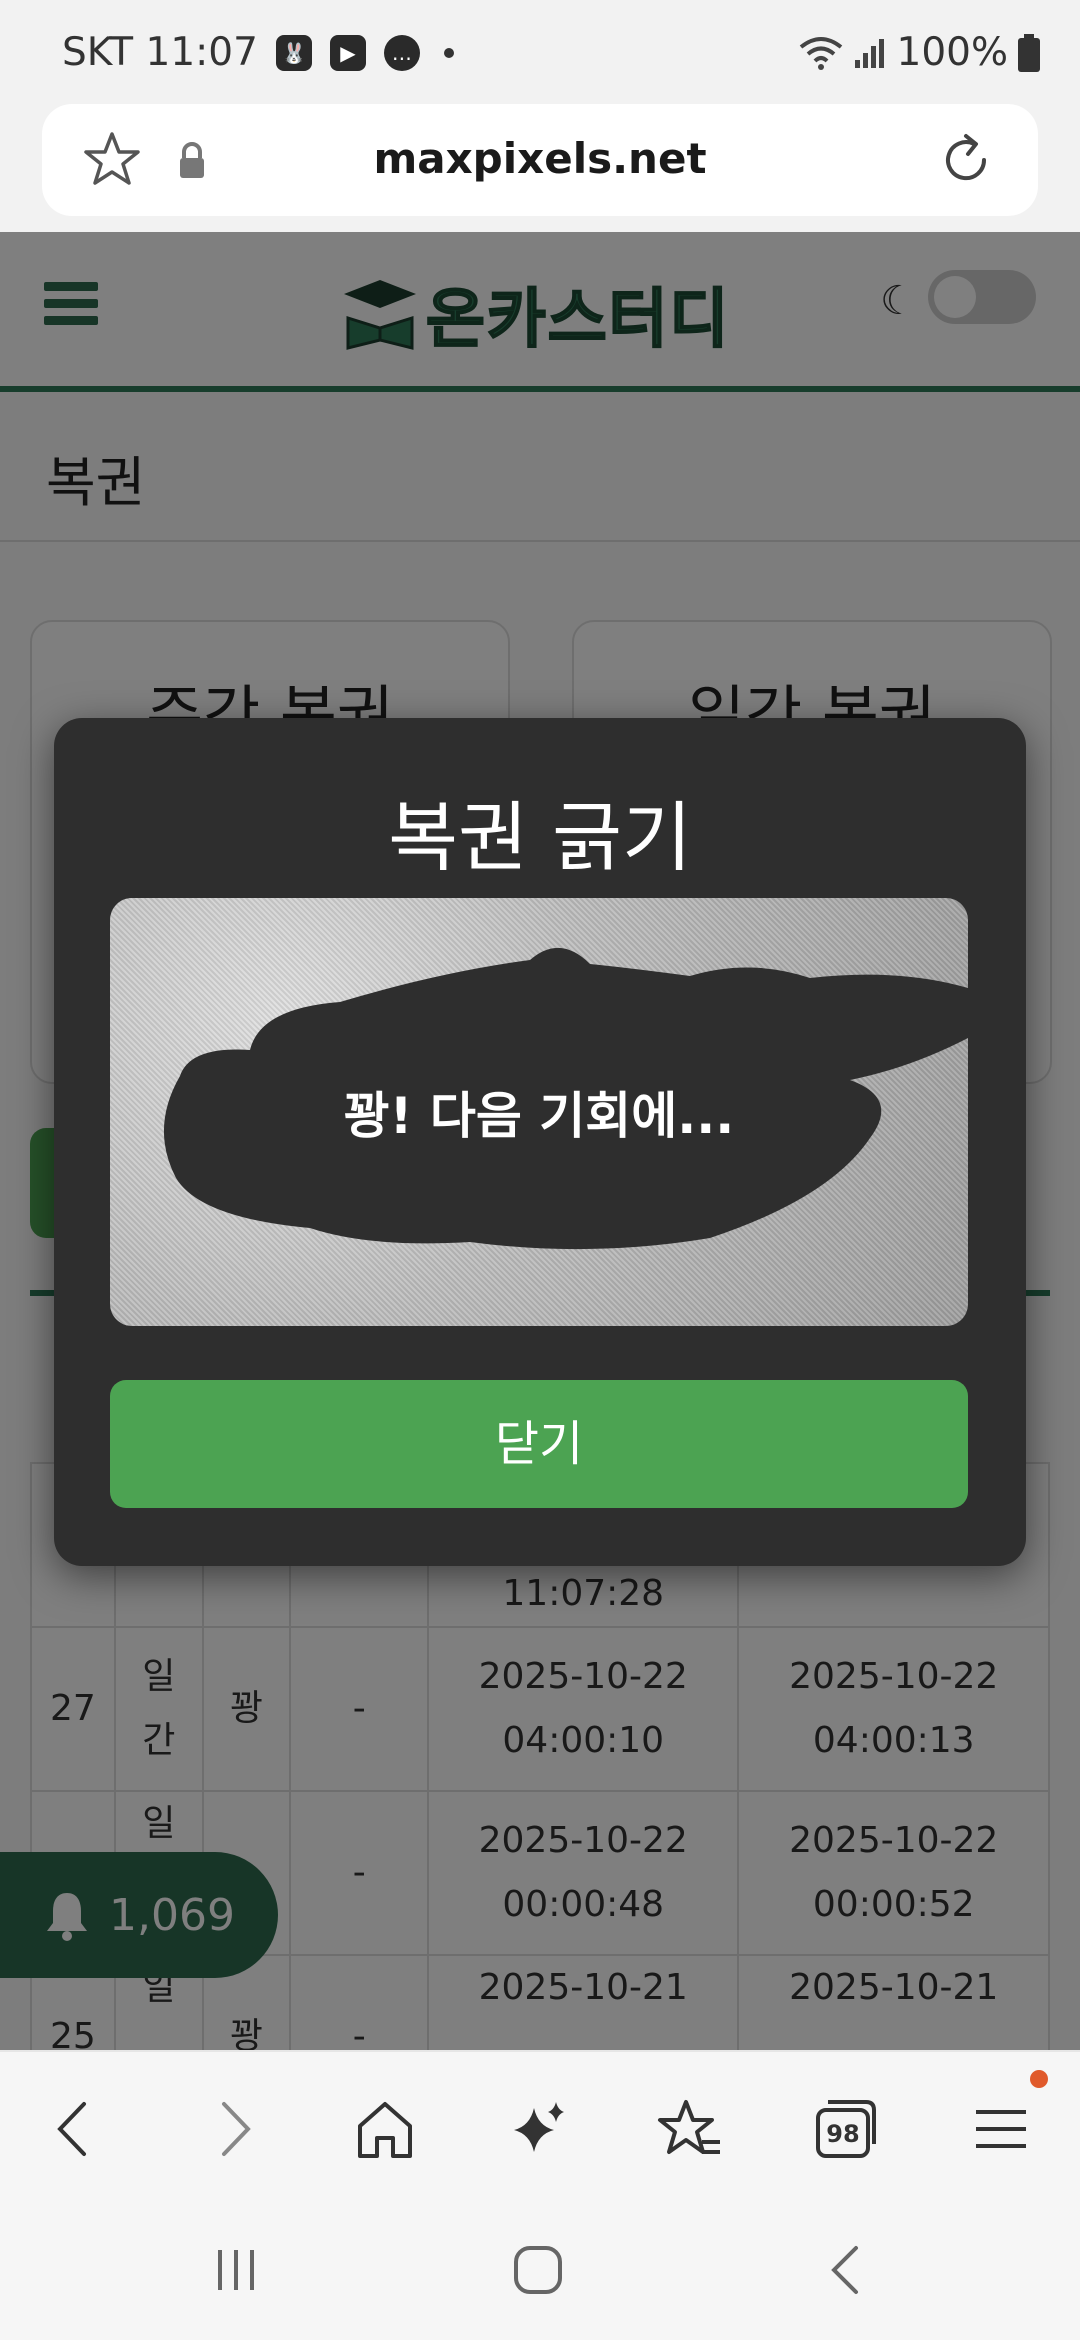  I want to click on signal-icon, so click(869, 53).